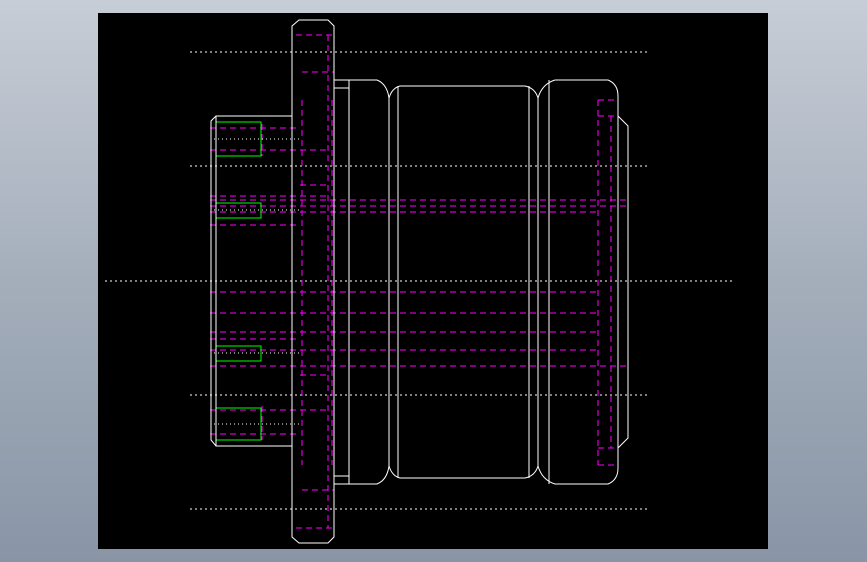 This screenshot has height=562, width=867. Describe the element at coordinates (238, 281) in the screenshot. I see `thread-lines` at that location.